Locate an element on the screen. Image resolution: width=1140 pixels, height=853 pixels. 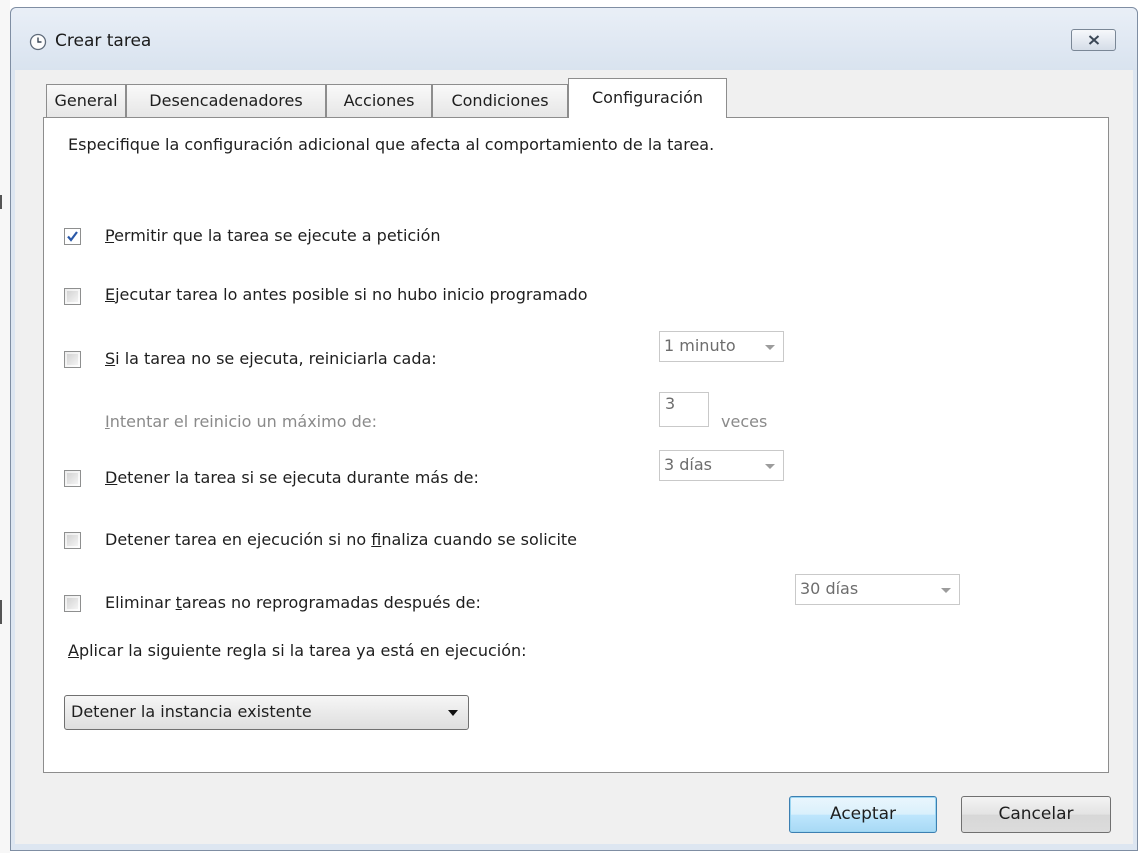
delete-after-value: 30 días is located at coordinates (829, 588).